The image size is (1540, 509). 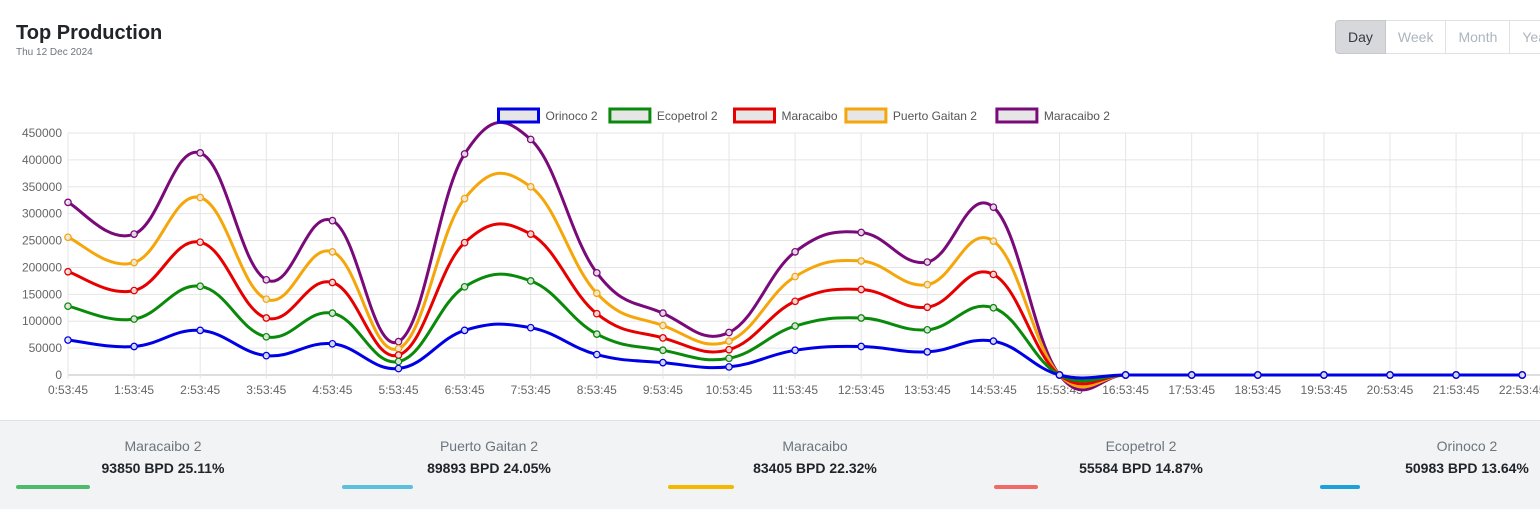 What do you see at coordinates (993, 390) in the screenshot?
I see `x-tick-label: 14:53:45` at bounding box center [993, 390].